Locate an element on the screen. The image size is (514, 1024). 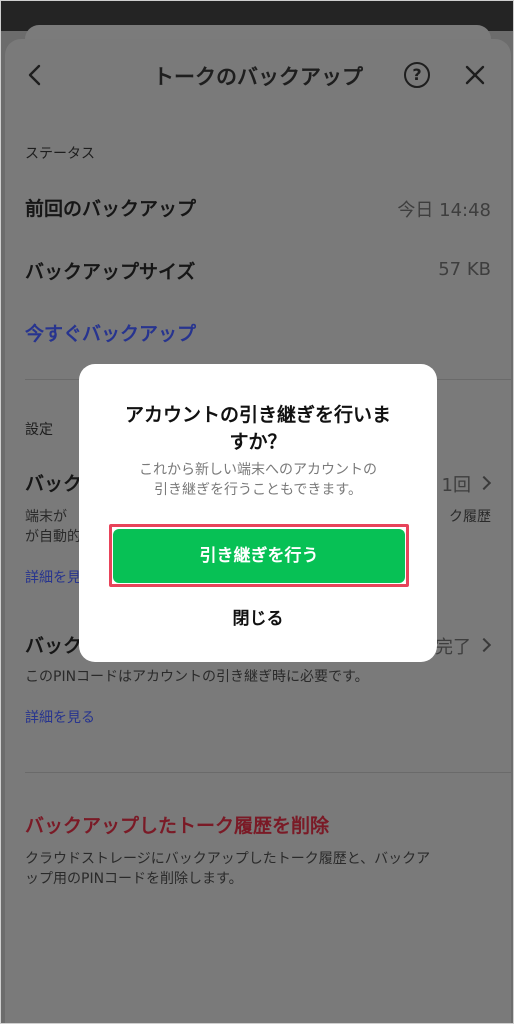
backup-size-value: 57 KB is located at coordinates (464, 269).